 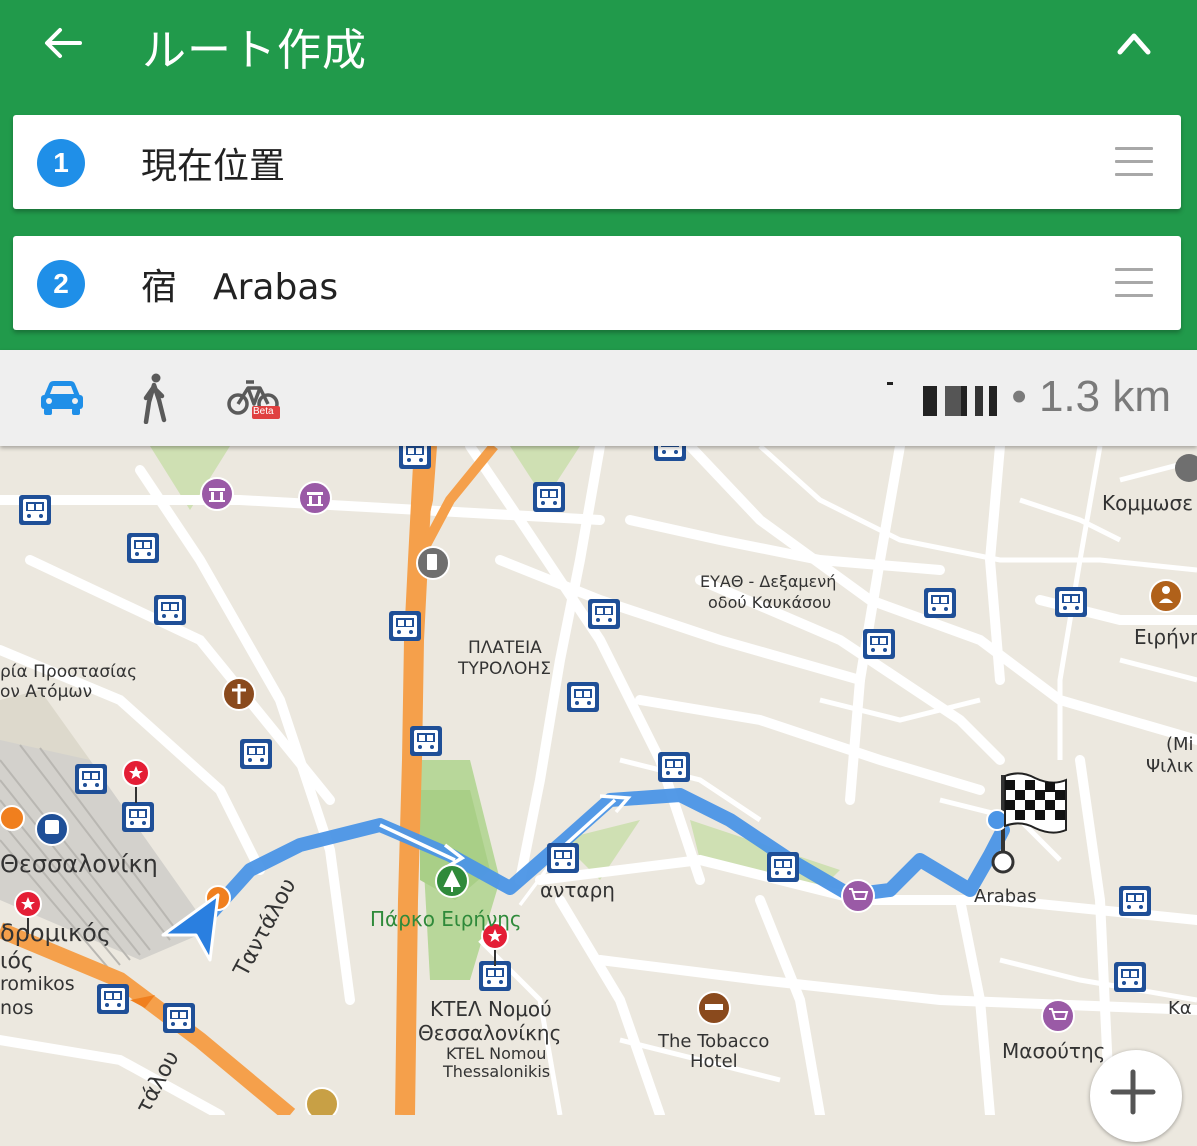 What do you see at coordinates (890, 383) in the screenshot?
I see `redacted-time-mark` at bounding box center [890, 383].